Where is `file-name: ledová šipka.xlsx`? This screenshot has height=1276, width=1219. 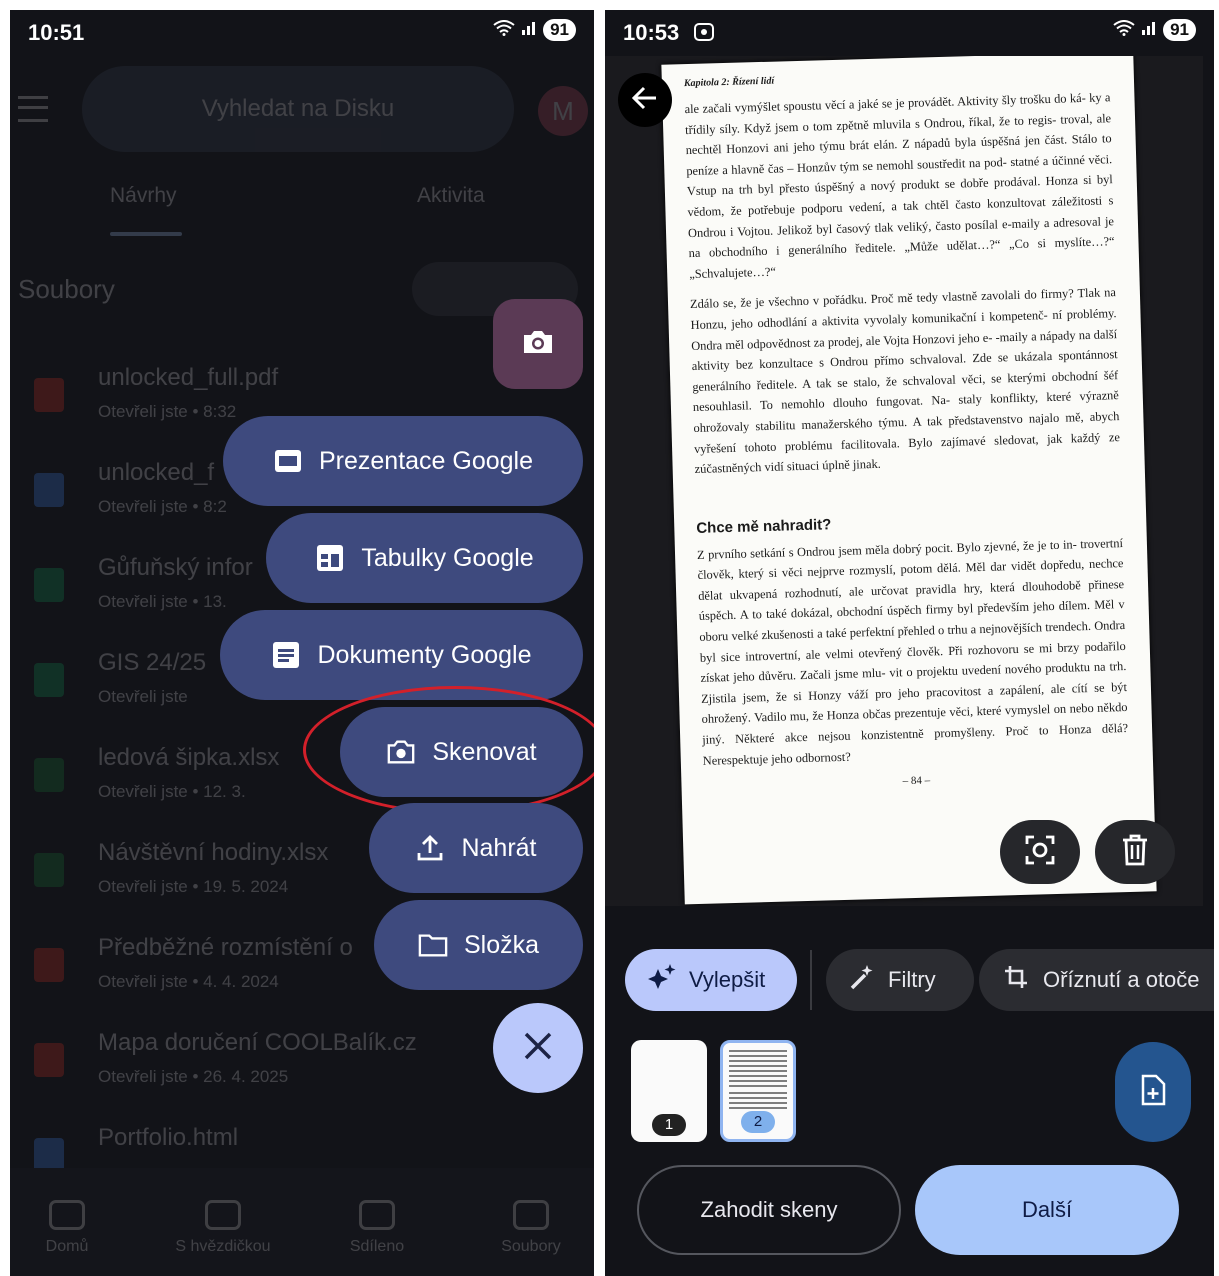
file-name: ledová šipka.xlsx is located at coordinates (189, 757).